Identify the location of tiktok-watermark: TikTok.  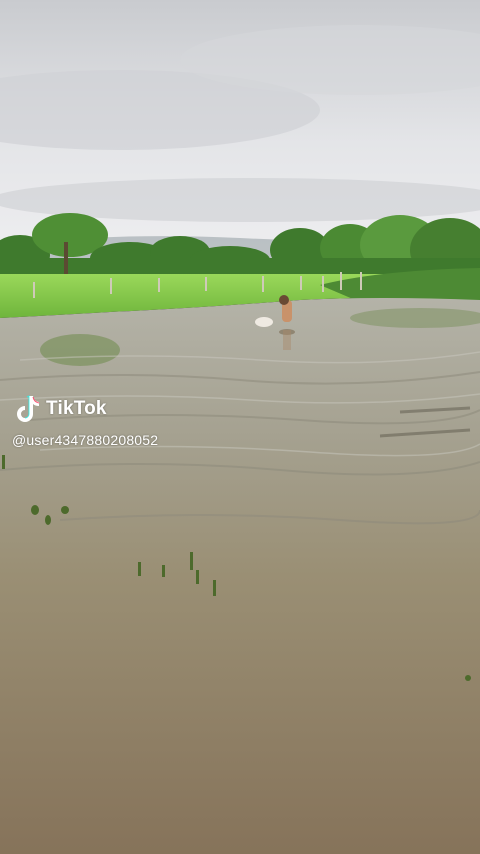
(60, 409).